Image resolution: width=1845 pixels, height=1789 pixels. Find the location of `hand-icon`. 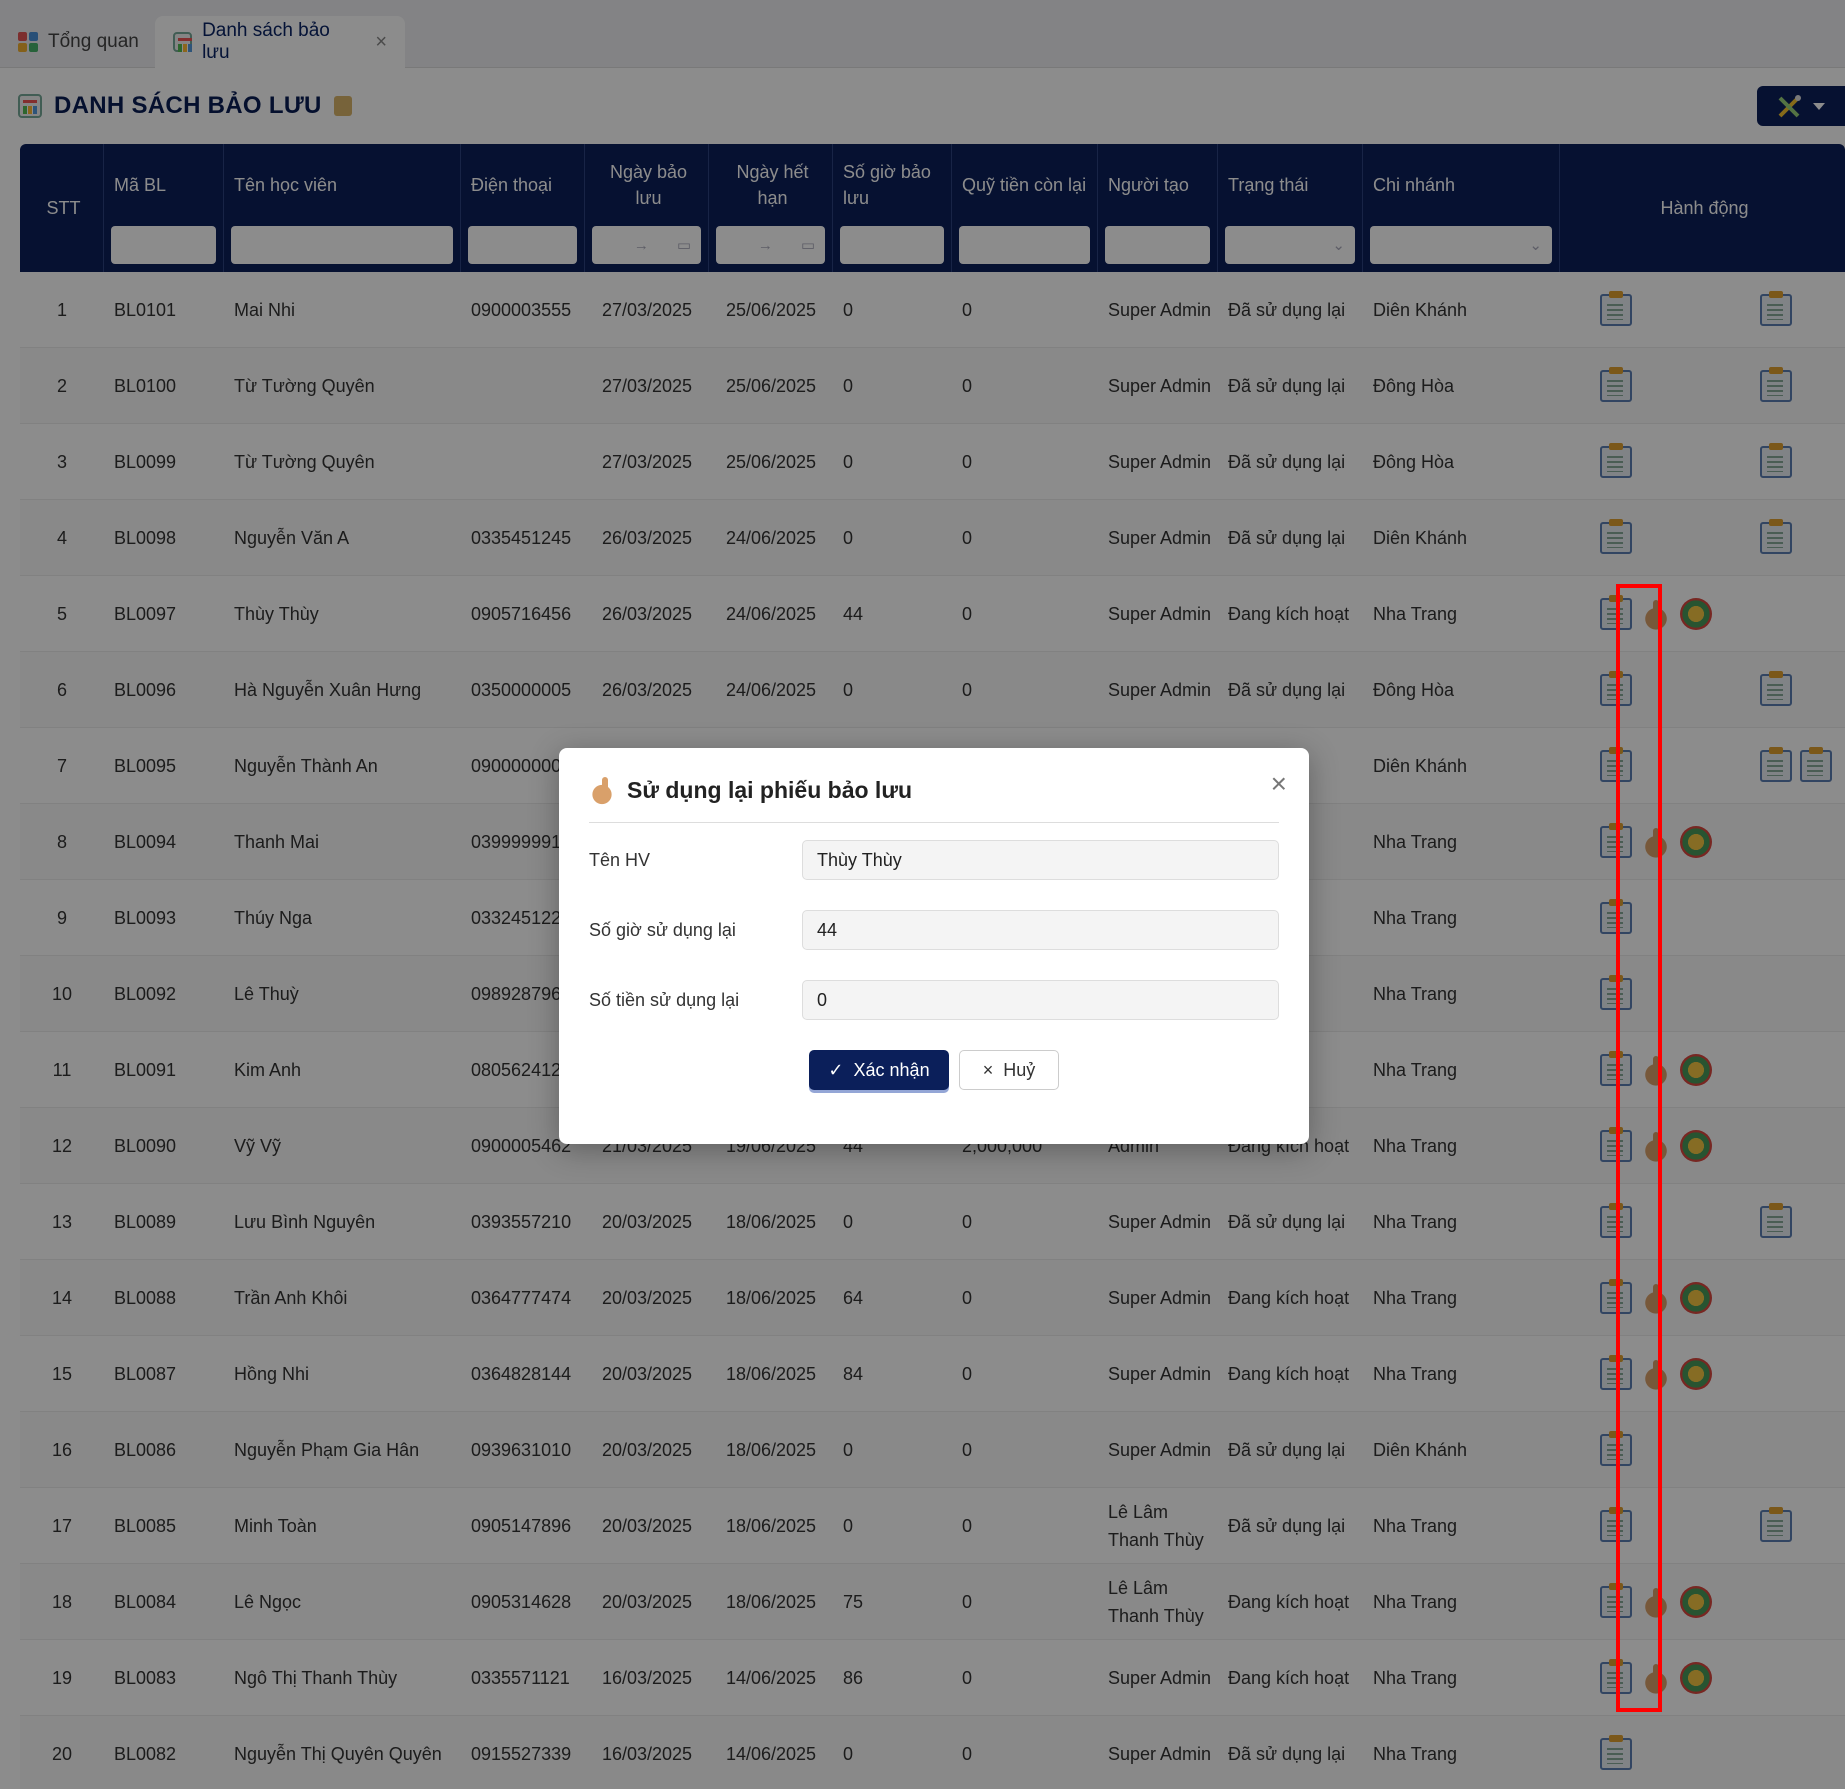

hand-icon is located at coordinates (602, 790).